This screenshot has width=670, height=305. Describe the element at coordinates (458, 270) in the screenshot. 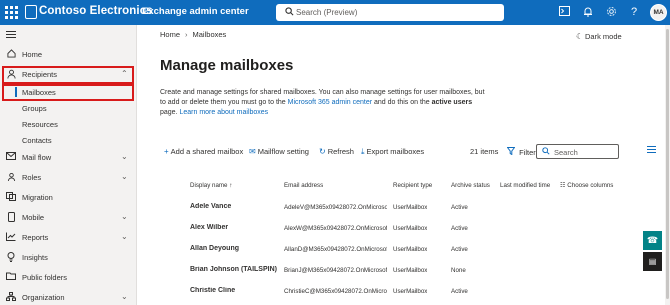

I see `cell-archive-status: None` at that location.